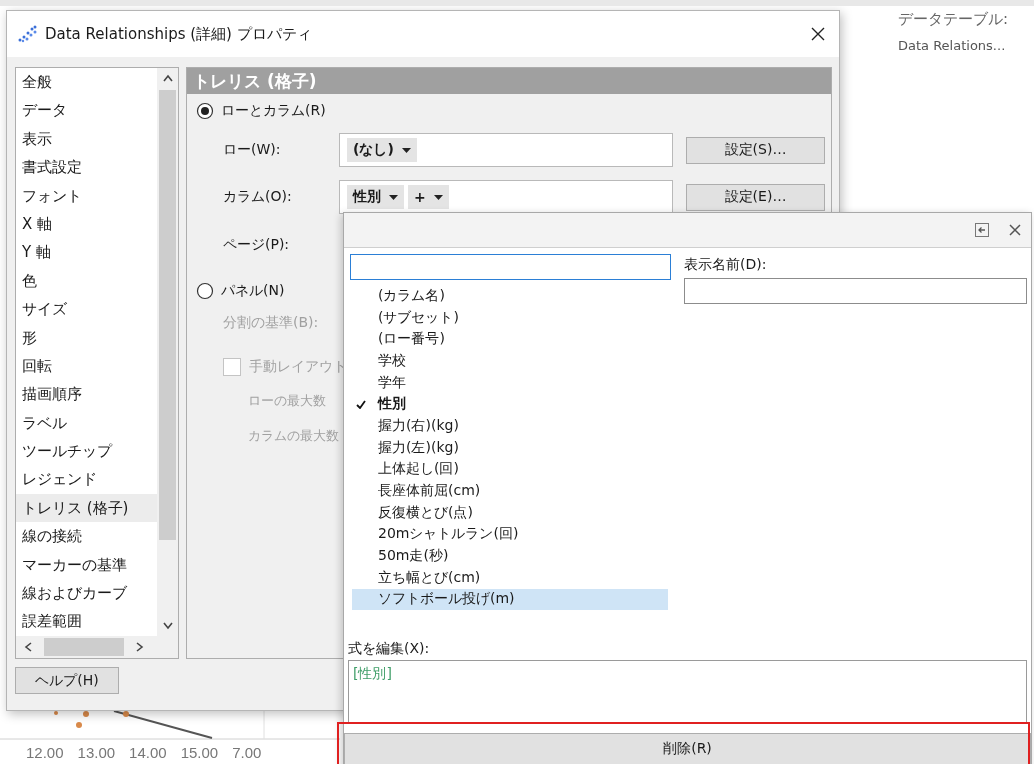 Image resolution: width=1034 pixels, height=764 pixels. What do you see at coordinates (258, 197) in the screenshot?
I see `field-label: カラム(O):` at bounding box center [258, 197].